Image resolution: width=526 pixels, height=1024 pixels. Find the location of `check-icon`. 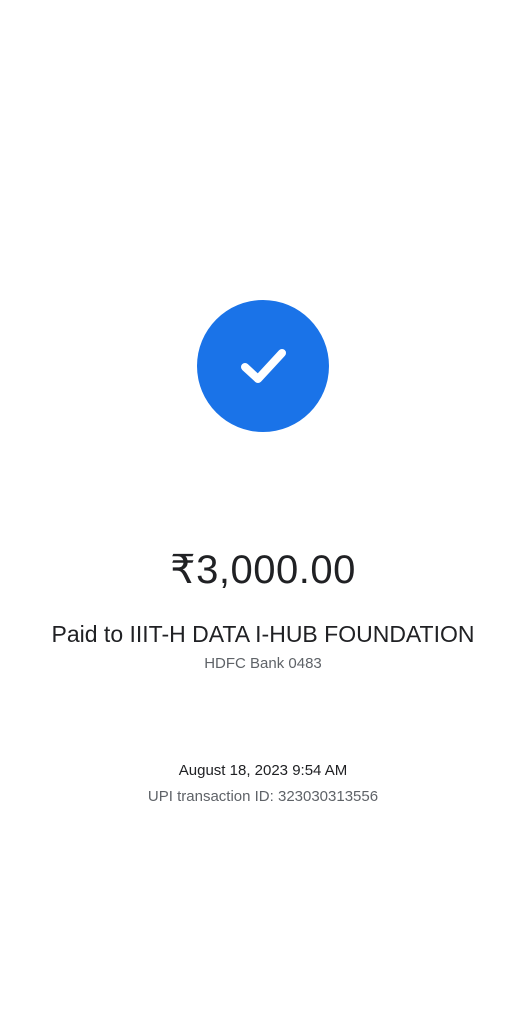

check-icon is located at coordinates (263, 366).